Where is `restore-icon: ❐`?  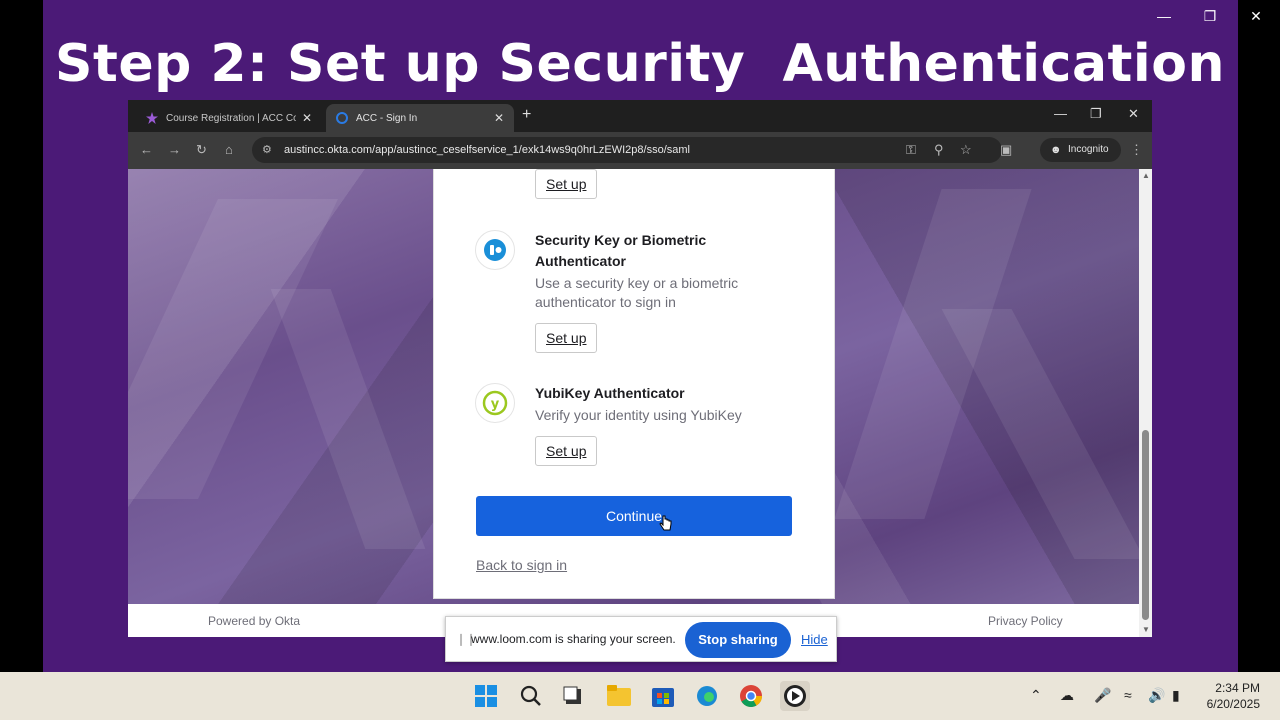 restore-icon: ❐ is located at coordinates (1210, 16).